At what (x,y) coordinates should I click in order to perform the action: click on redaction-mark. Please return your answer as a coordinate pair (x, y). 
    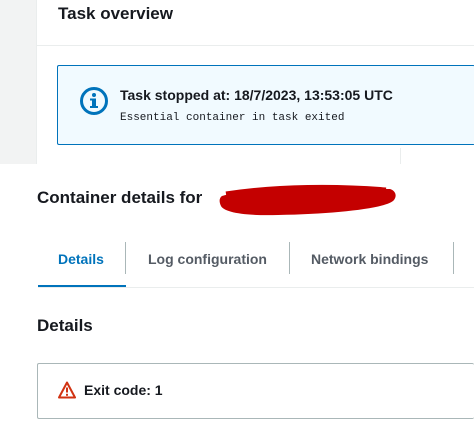
    Looking at the image, I should click on (307, 200).